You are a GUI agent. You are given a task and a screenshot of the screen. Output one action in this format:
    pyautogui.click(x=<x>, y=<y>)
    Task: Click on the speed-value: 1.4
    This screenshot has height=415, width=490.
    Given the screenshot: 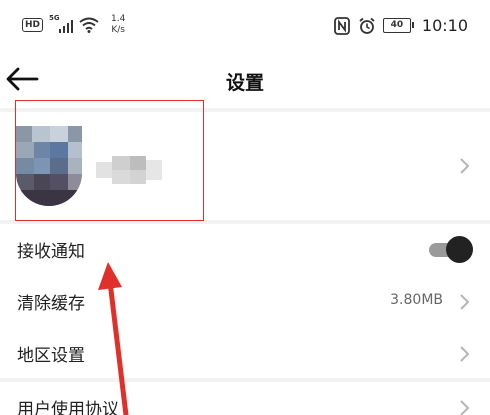 What is the action you would take?
    pyautogui.click(x=118, y=19)
    